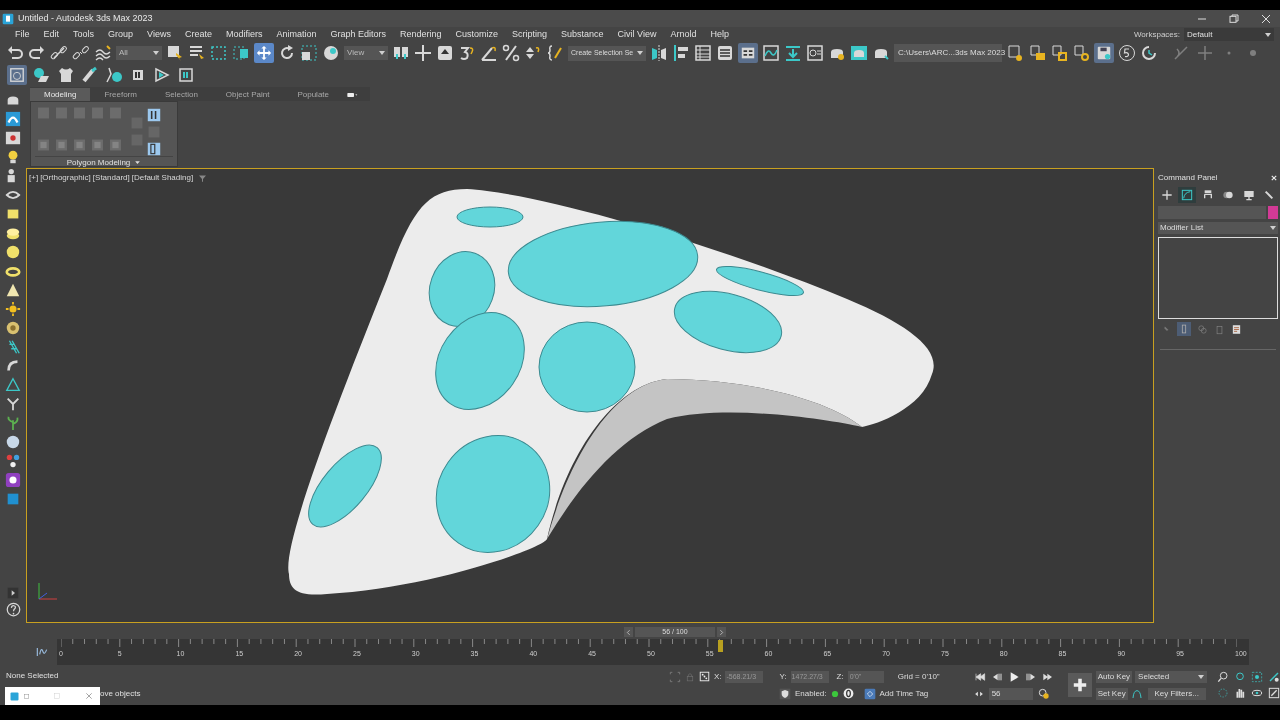 Image resolution: width=1280 pixels, height=720 pixels. What do you see at coordinates (748, 53) in the screenshot?
I see `ribbon-toggle-button` at bounding box center [748, 53].